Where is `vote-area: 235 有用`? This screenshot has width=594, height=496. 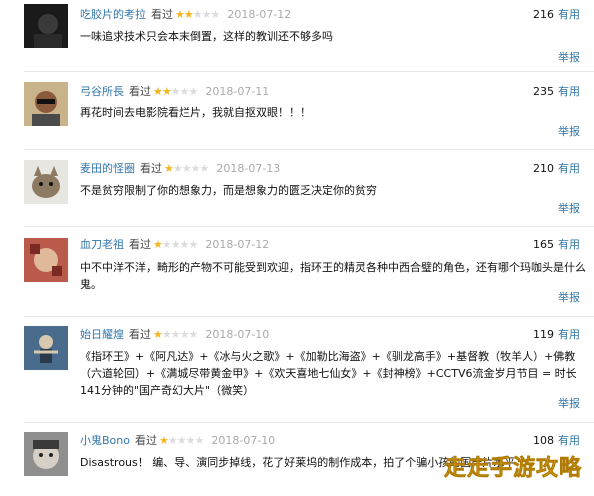 vote-area: 235 有用 is located at coordinates (556, 92).